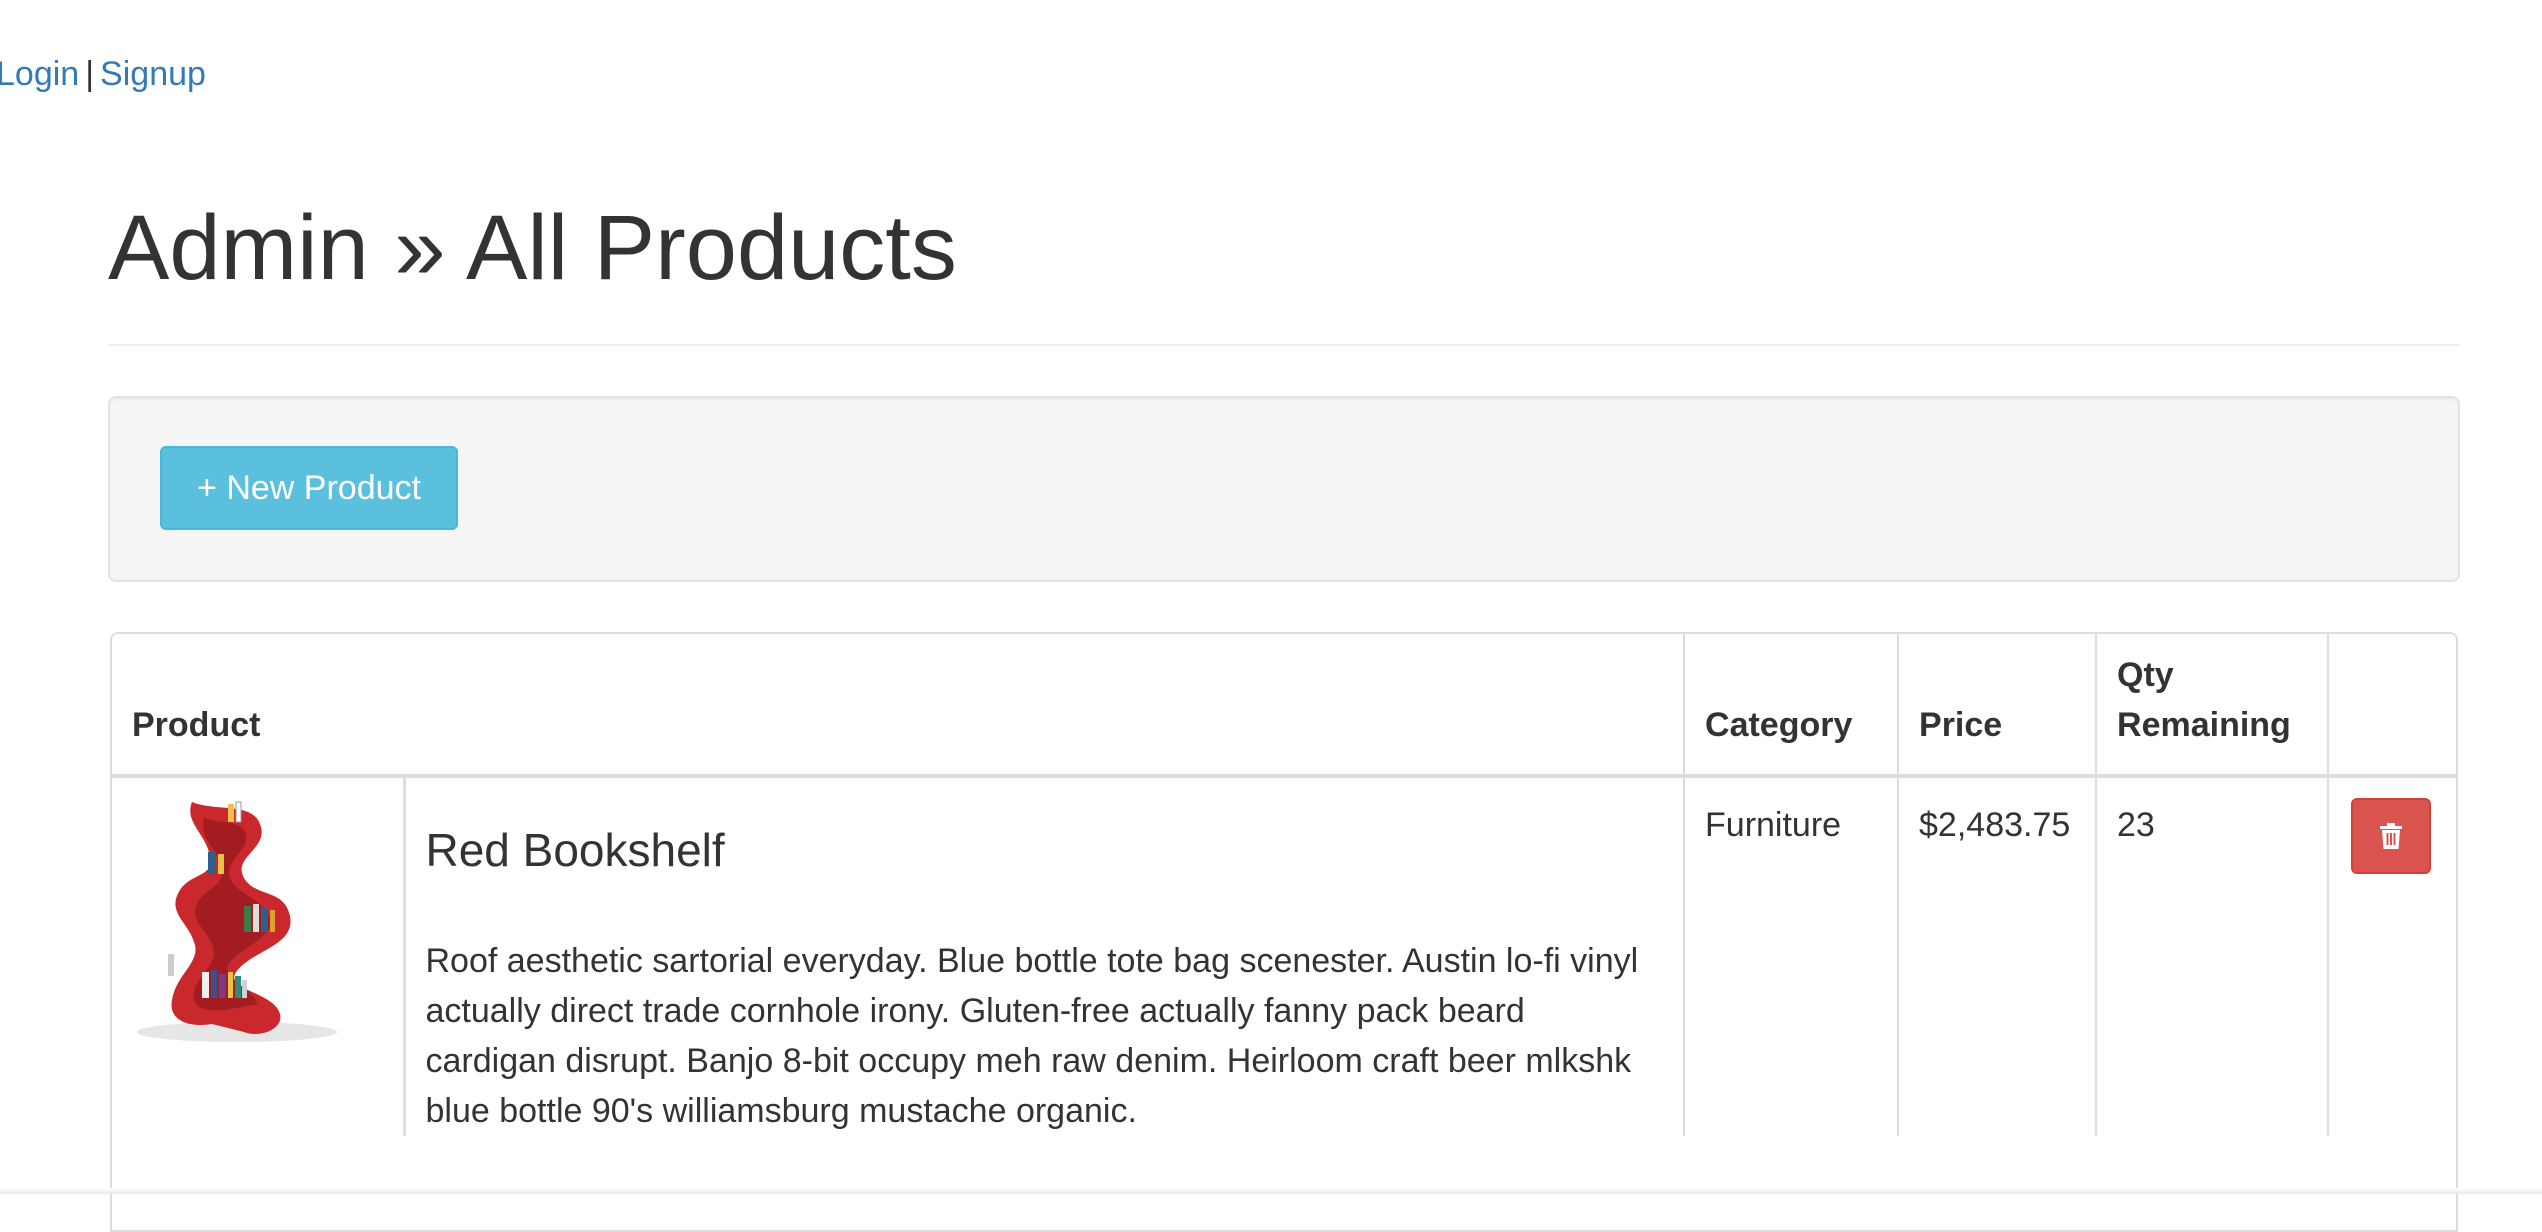 The width and height of the screenshot is (2542, 1232). I want to click on red-bookshelf-image, so click(237, 921).